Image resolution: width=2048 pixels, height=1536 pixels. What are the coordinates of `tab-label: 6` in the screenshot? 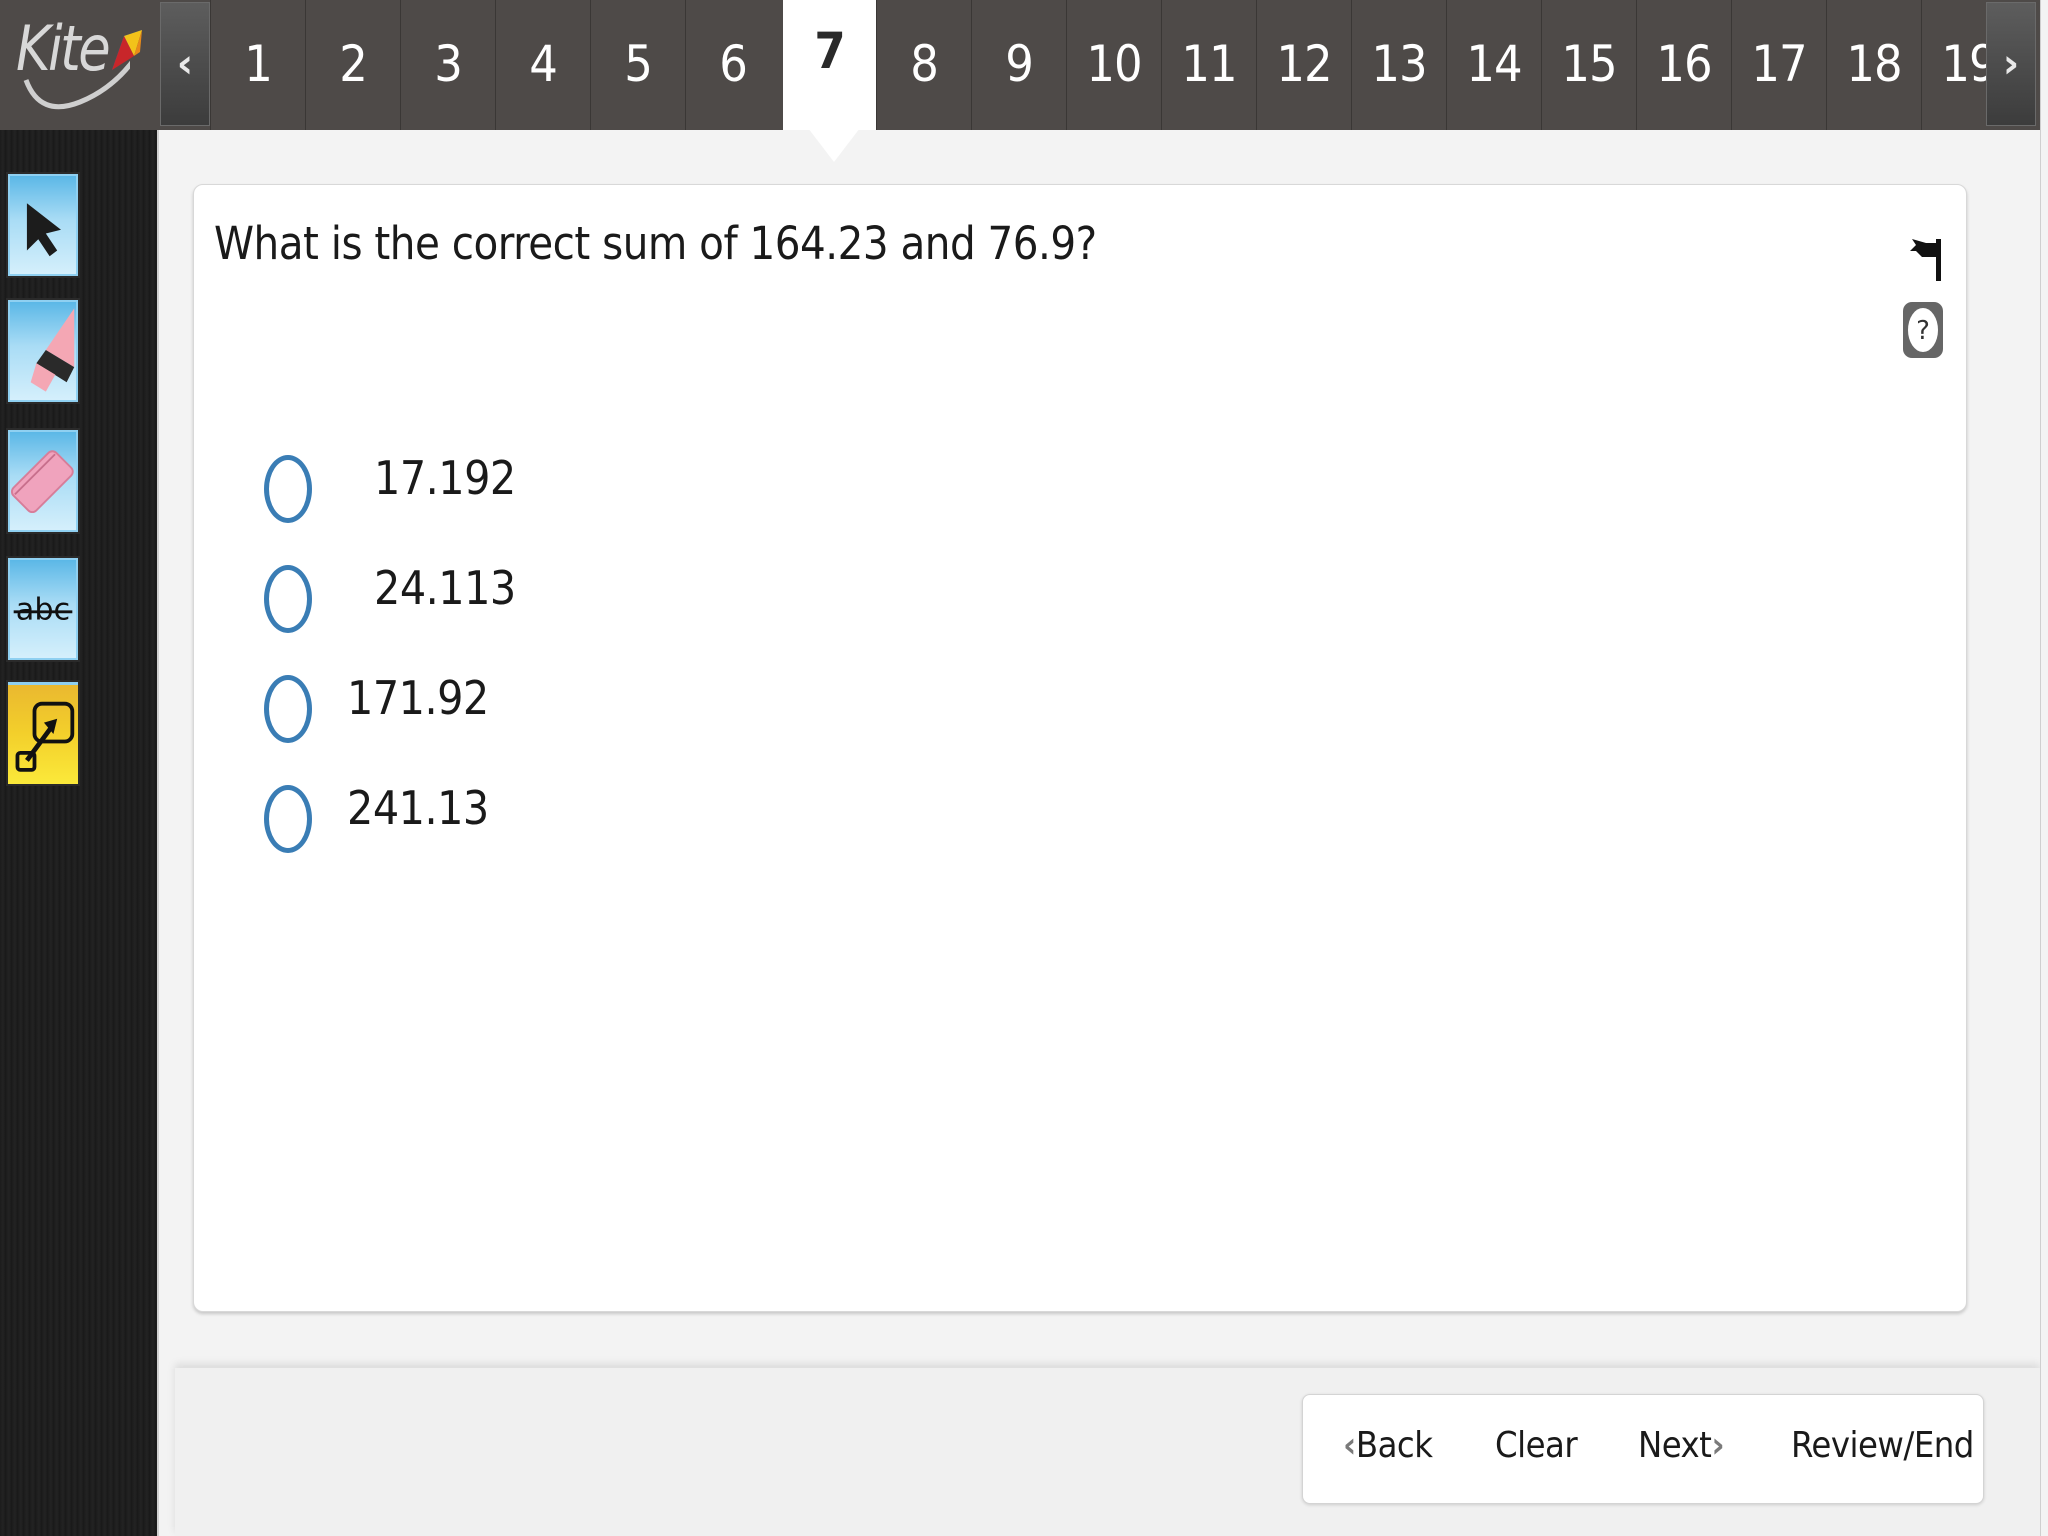 It's located at (733, 64).